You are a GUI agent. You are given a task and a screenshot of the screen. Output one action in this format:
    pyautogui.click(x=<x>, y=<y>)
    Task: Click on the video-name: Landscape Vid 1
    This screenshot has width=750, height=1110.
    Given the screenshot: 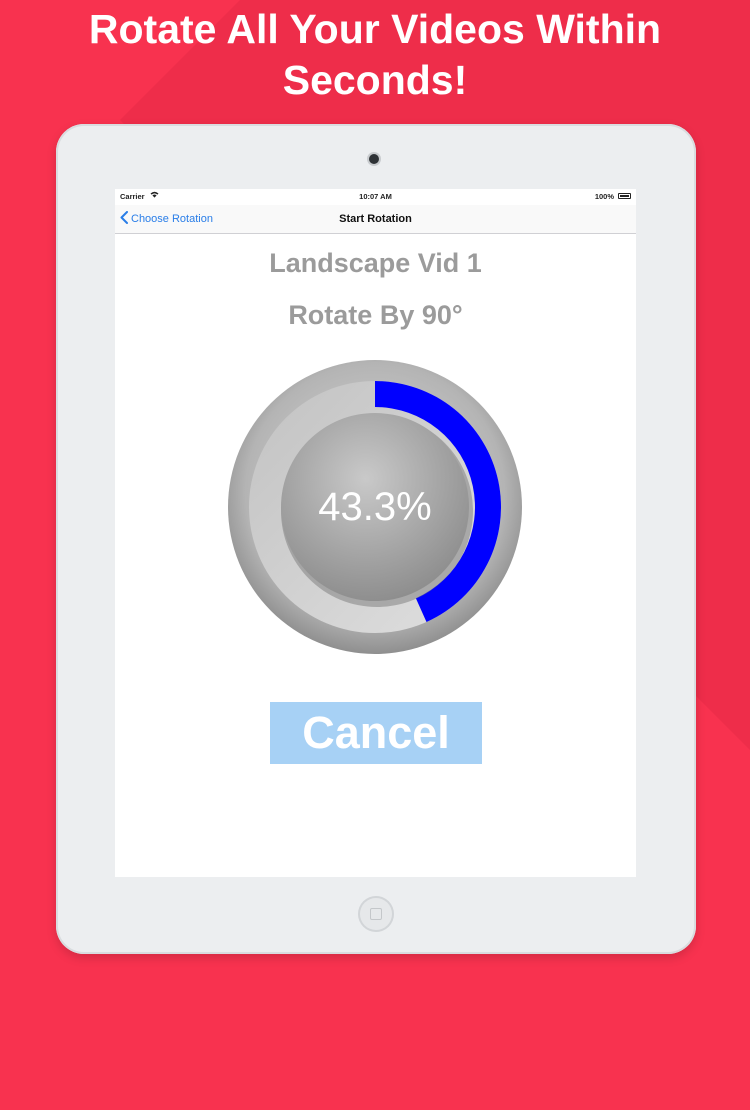 What is the action you would take?
    pyautogui.click(x=375, y=263)
    